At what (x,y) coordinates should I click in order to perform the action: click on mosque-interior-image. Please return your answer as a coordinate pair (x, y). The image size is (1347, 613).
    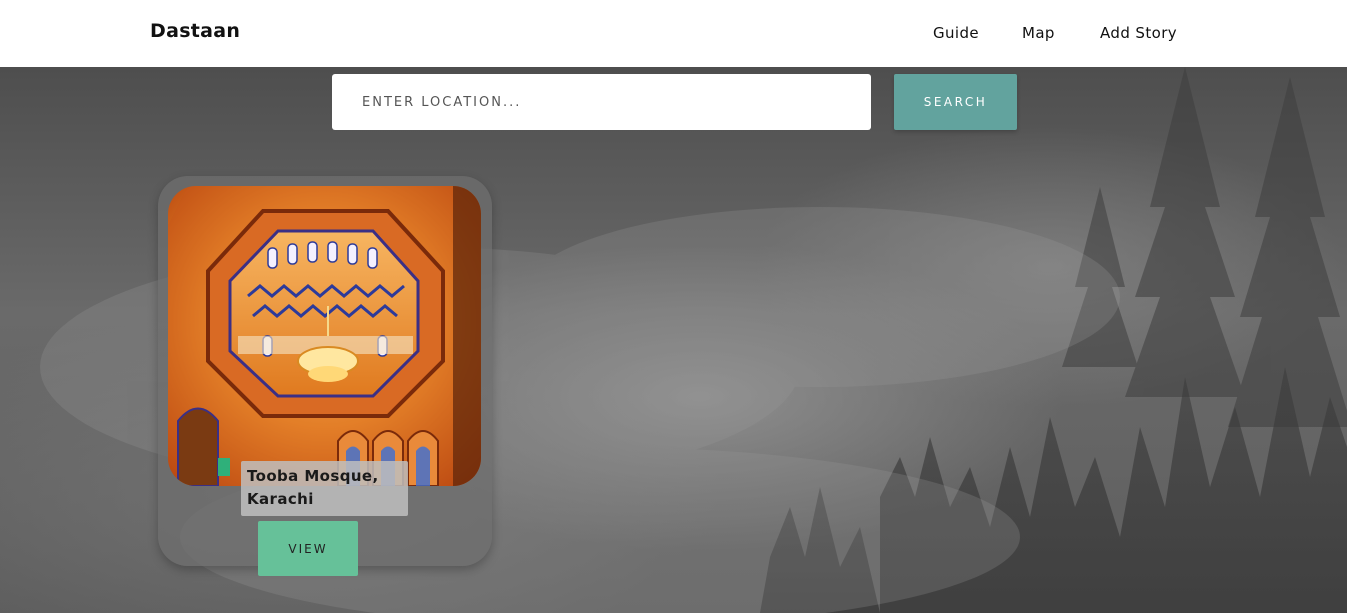
    Looking at the image, I should click on (324, 336).